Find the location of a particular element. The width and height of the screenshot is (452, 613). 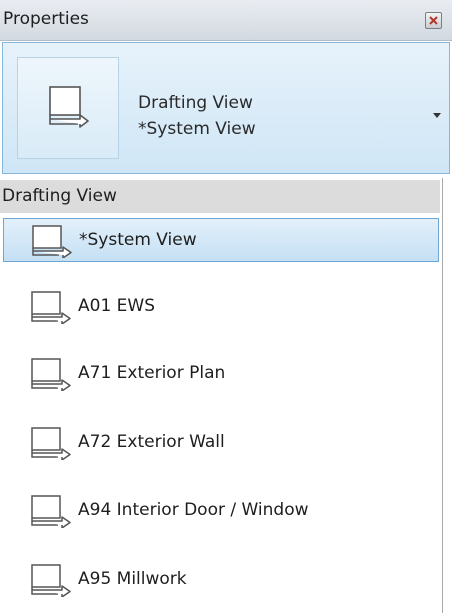

list-item-label: A71 Exterior Plan is located at coordinates (152, 373).